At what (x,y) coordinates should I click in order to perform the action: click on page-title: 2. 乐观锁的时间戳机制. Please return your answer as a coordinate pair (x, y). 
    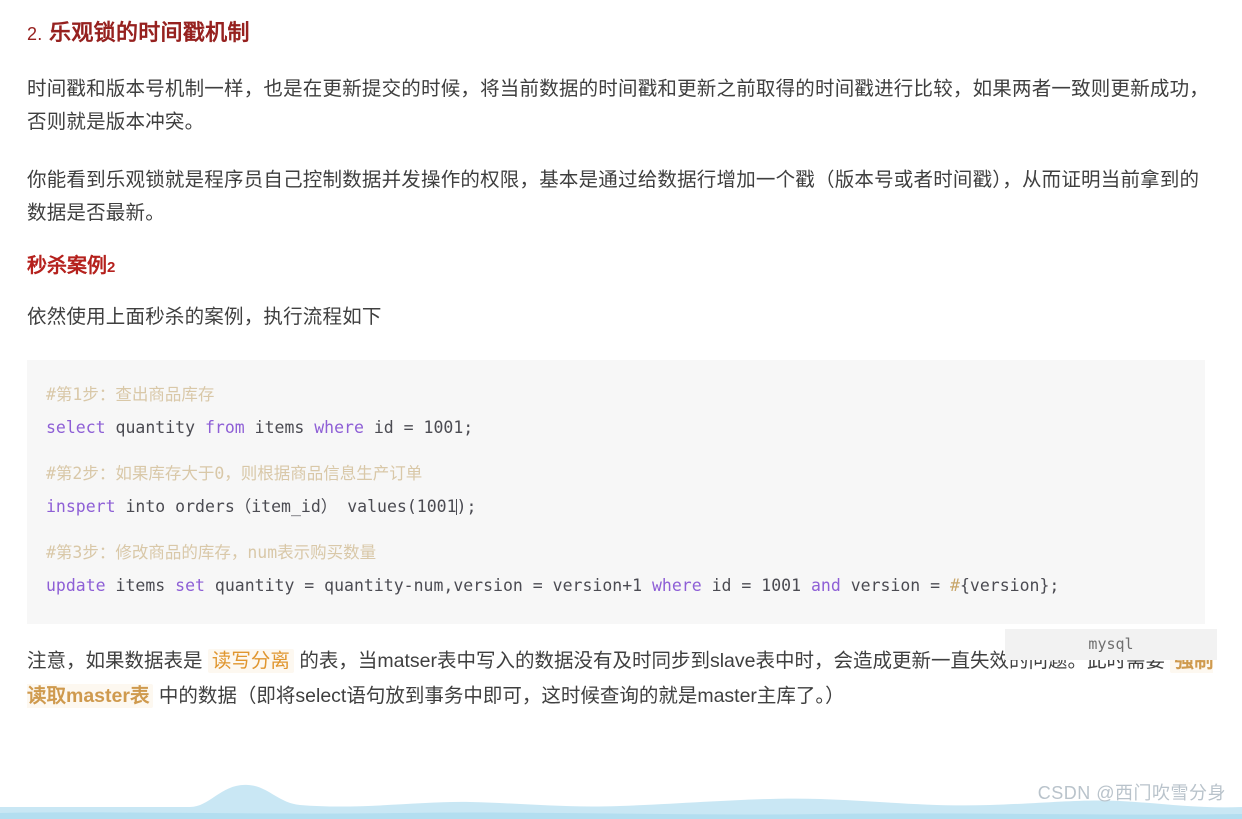
    Looking at the image, I should click on (621, 24).